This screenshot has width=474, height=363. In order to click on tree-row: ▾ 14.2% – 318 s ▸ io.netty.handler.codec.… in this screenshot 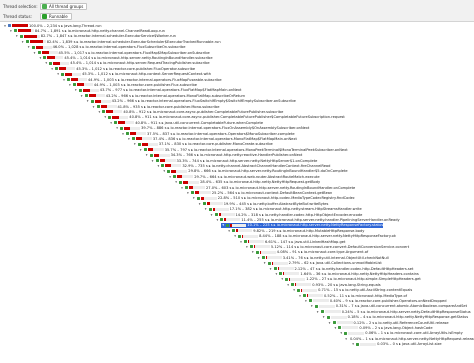, I will do `click(286, 214)`.